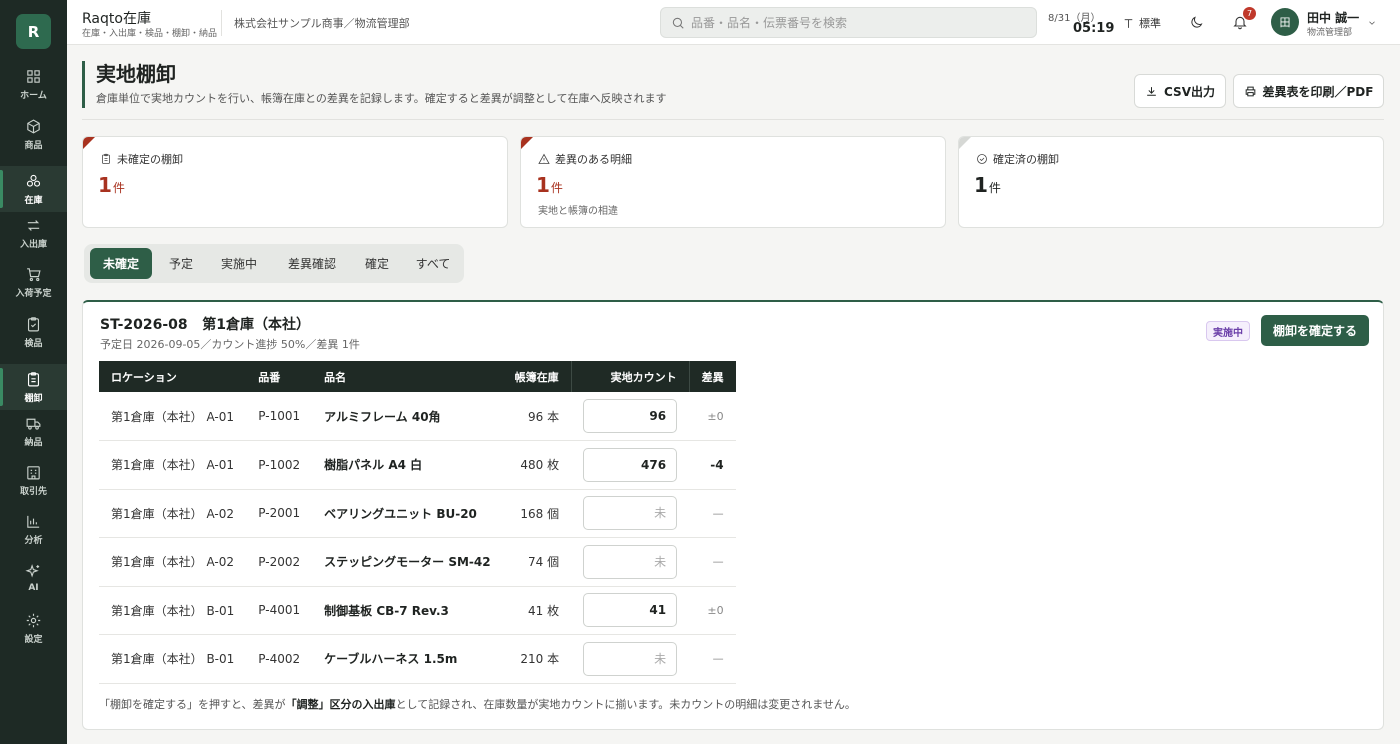 The width and height of the screenshot is (1400, 744). What do you see at coordinates (1285, 22) in the screenshot?
I see `avatar: 田` at bounding box center [1285, 22].